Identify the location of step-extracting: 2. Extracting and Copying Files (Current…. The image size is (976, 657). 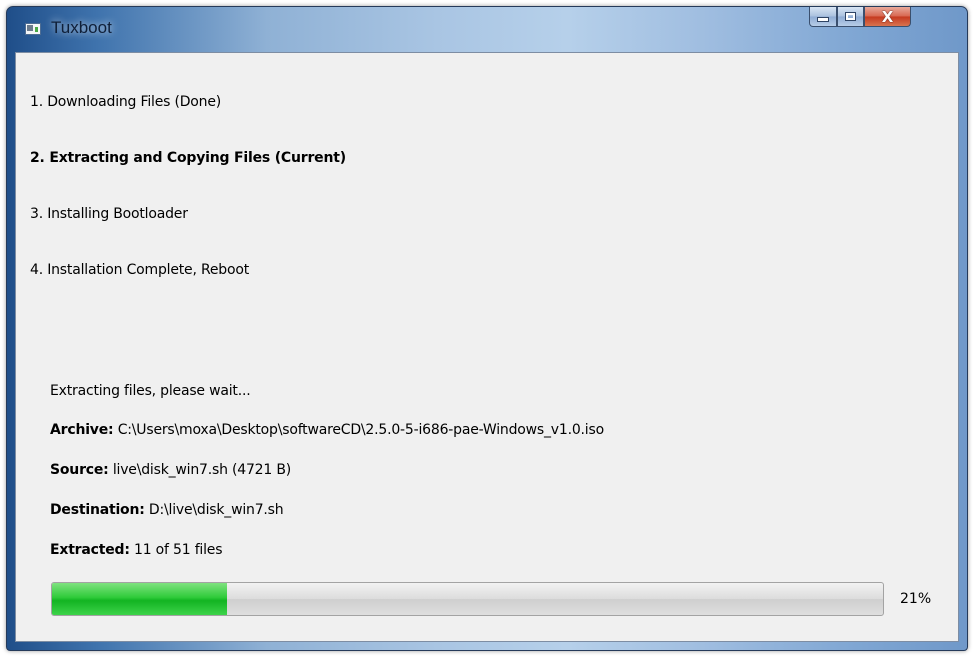
(188, 158).